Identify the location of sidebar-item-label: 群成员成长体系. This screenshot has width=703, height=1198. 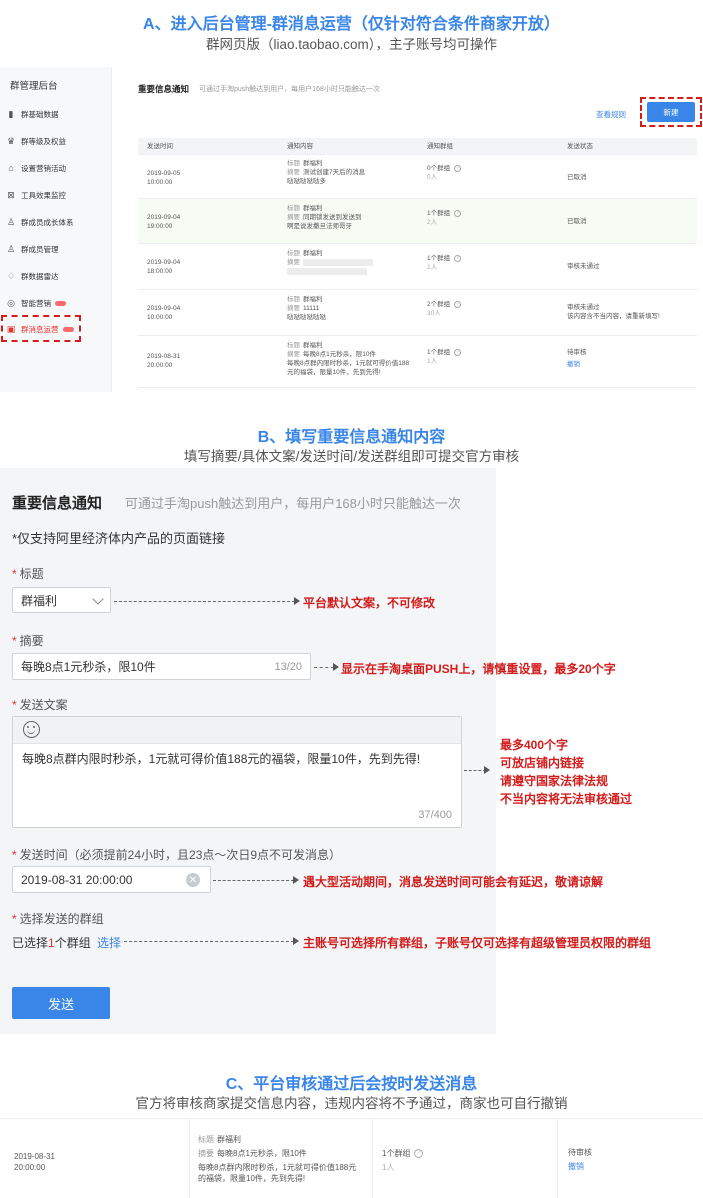
(47, 222).